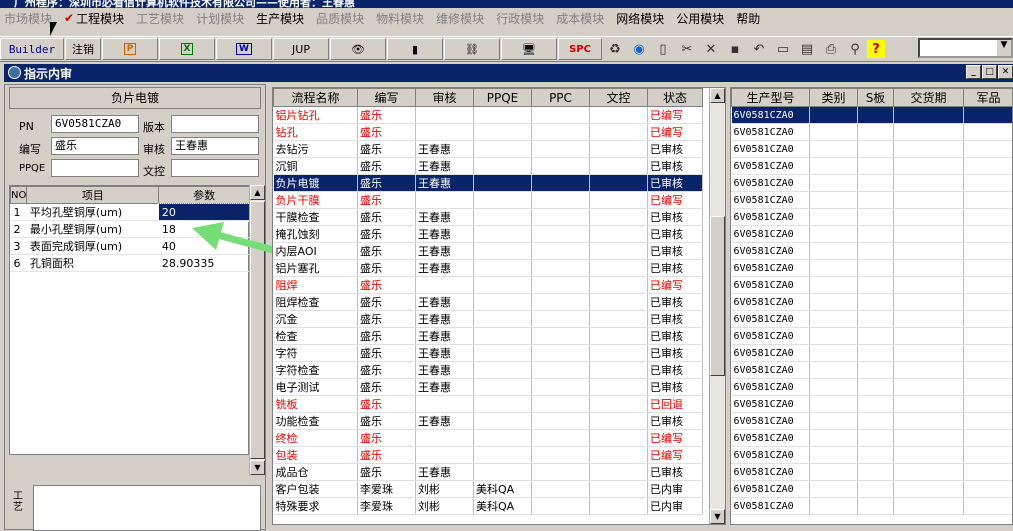 The height and width of the screenshot is (531, 1013). I want to click on spc-button: SPC, so click(580, 49).